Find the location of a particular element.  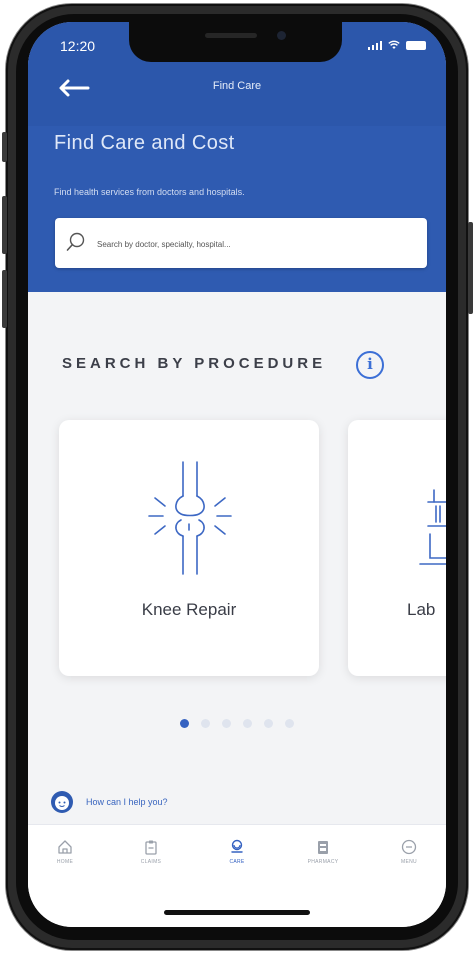

tab-home: HOME is located at coordinates (65, 852).